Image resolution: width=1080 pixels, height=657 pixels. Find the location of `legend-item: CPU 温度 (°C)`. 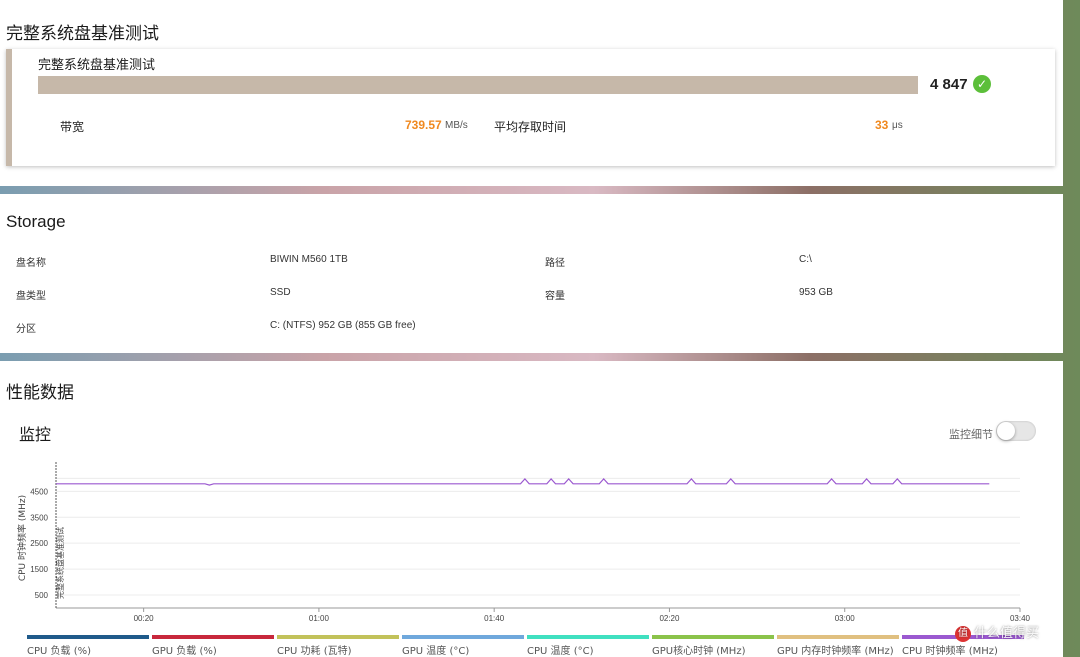

legend-item: CPU 温度 (°C) is located at coordinates (588, 646).